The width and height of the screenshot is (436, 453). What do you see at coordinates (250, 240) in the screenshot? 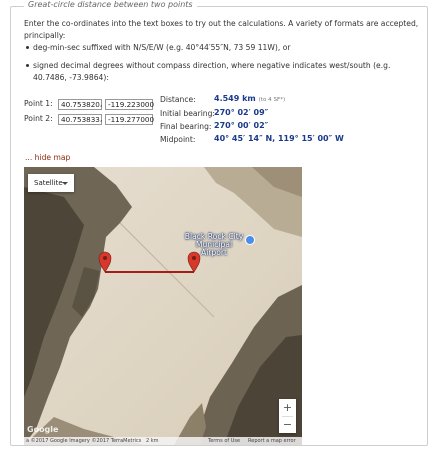
I see `airport-icon` at bounding box center [250, 240].